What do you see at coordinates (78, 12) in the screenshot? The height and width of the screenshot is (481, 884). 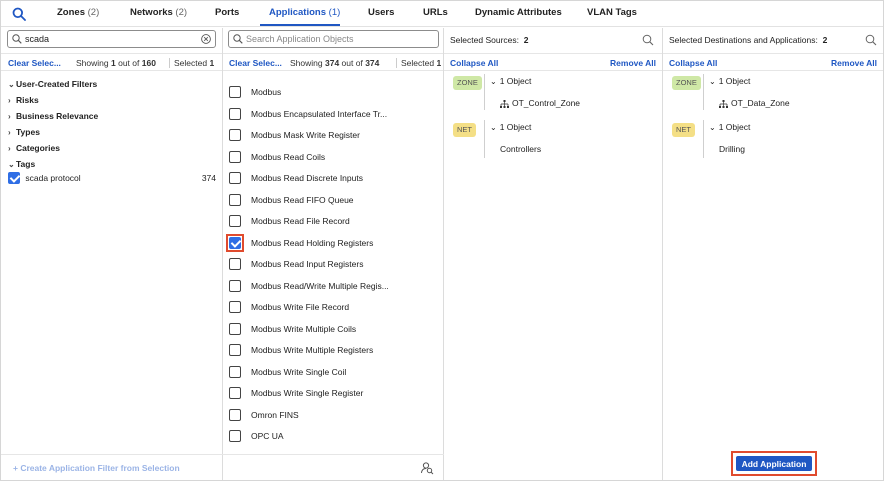 I see `tab-zones: Zones (2)` at bounding box center [78, 12].